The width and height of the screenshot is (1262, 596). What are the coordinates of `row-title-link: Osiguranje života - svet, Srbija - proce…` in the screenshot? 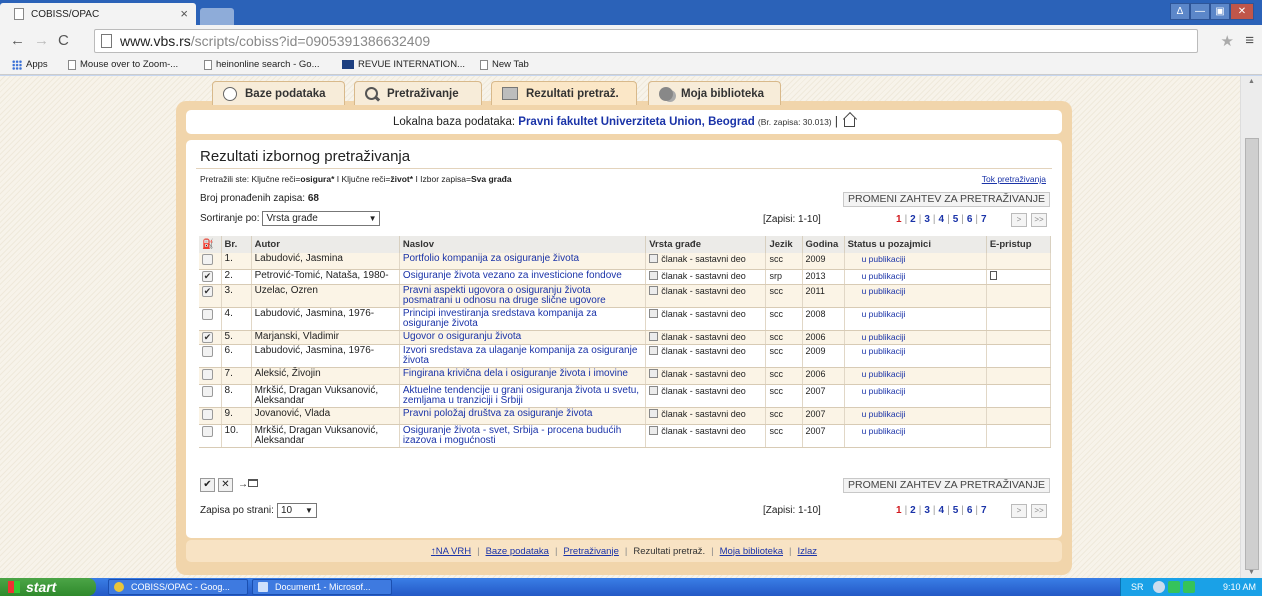 It's located at (512, 435).